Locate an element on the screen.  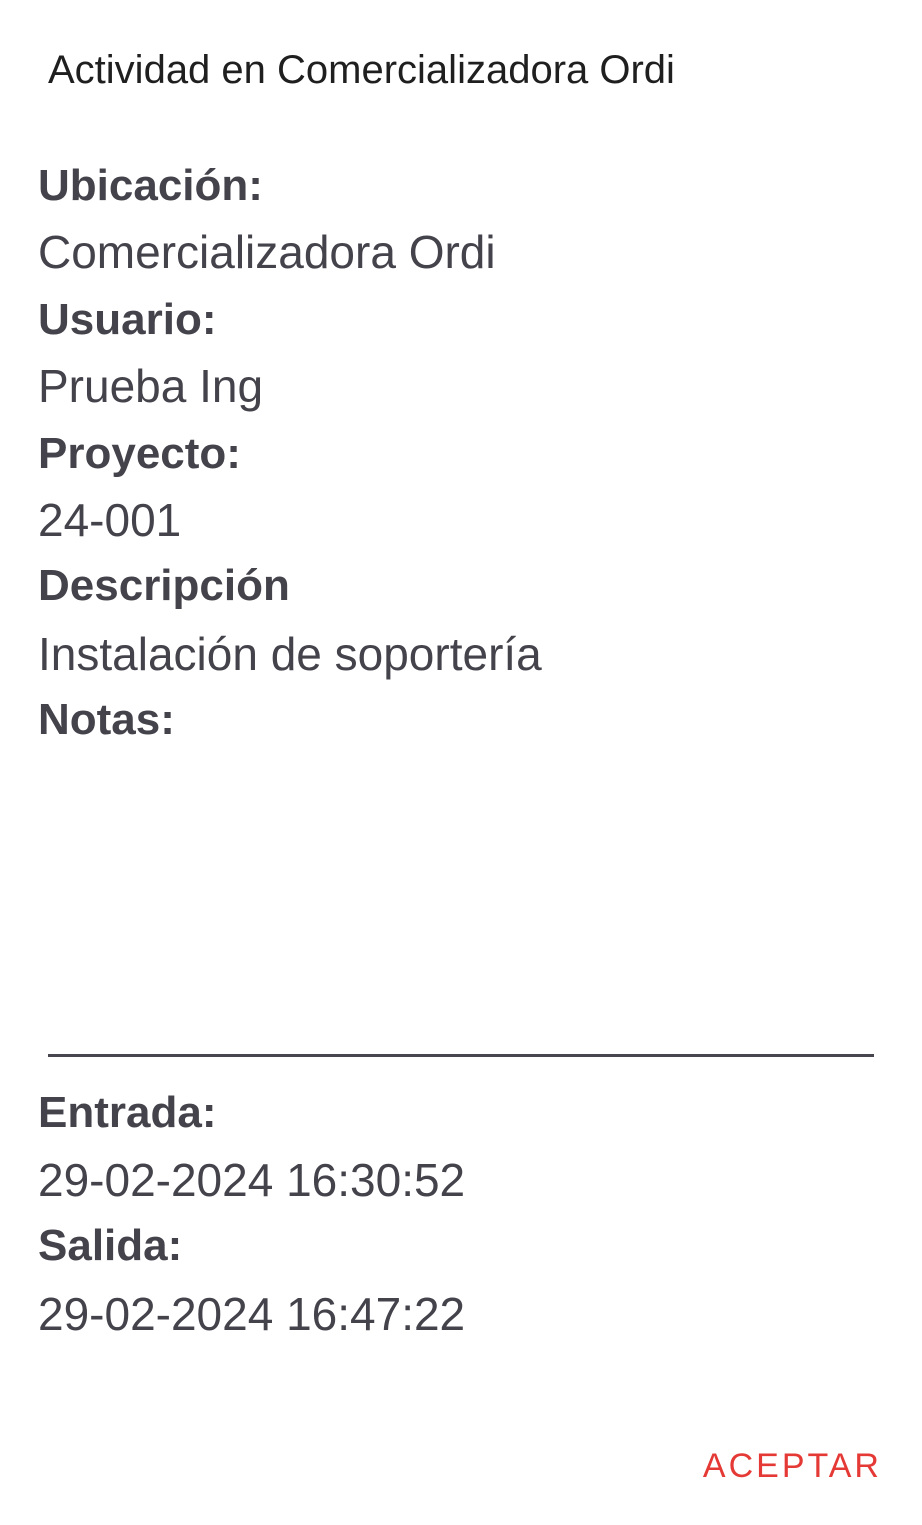
project-label: Proyecto: is located at coordinates (139, 453).